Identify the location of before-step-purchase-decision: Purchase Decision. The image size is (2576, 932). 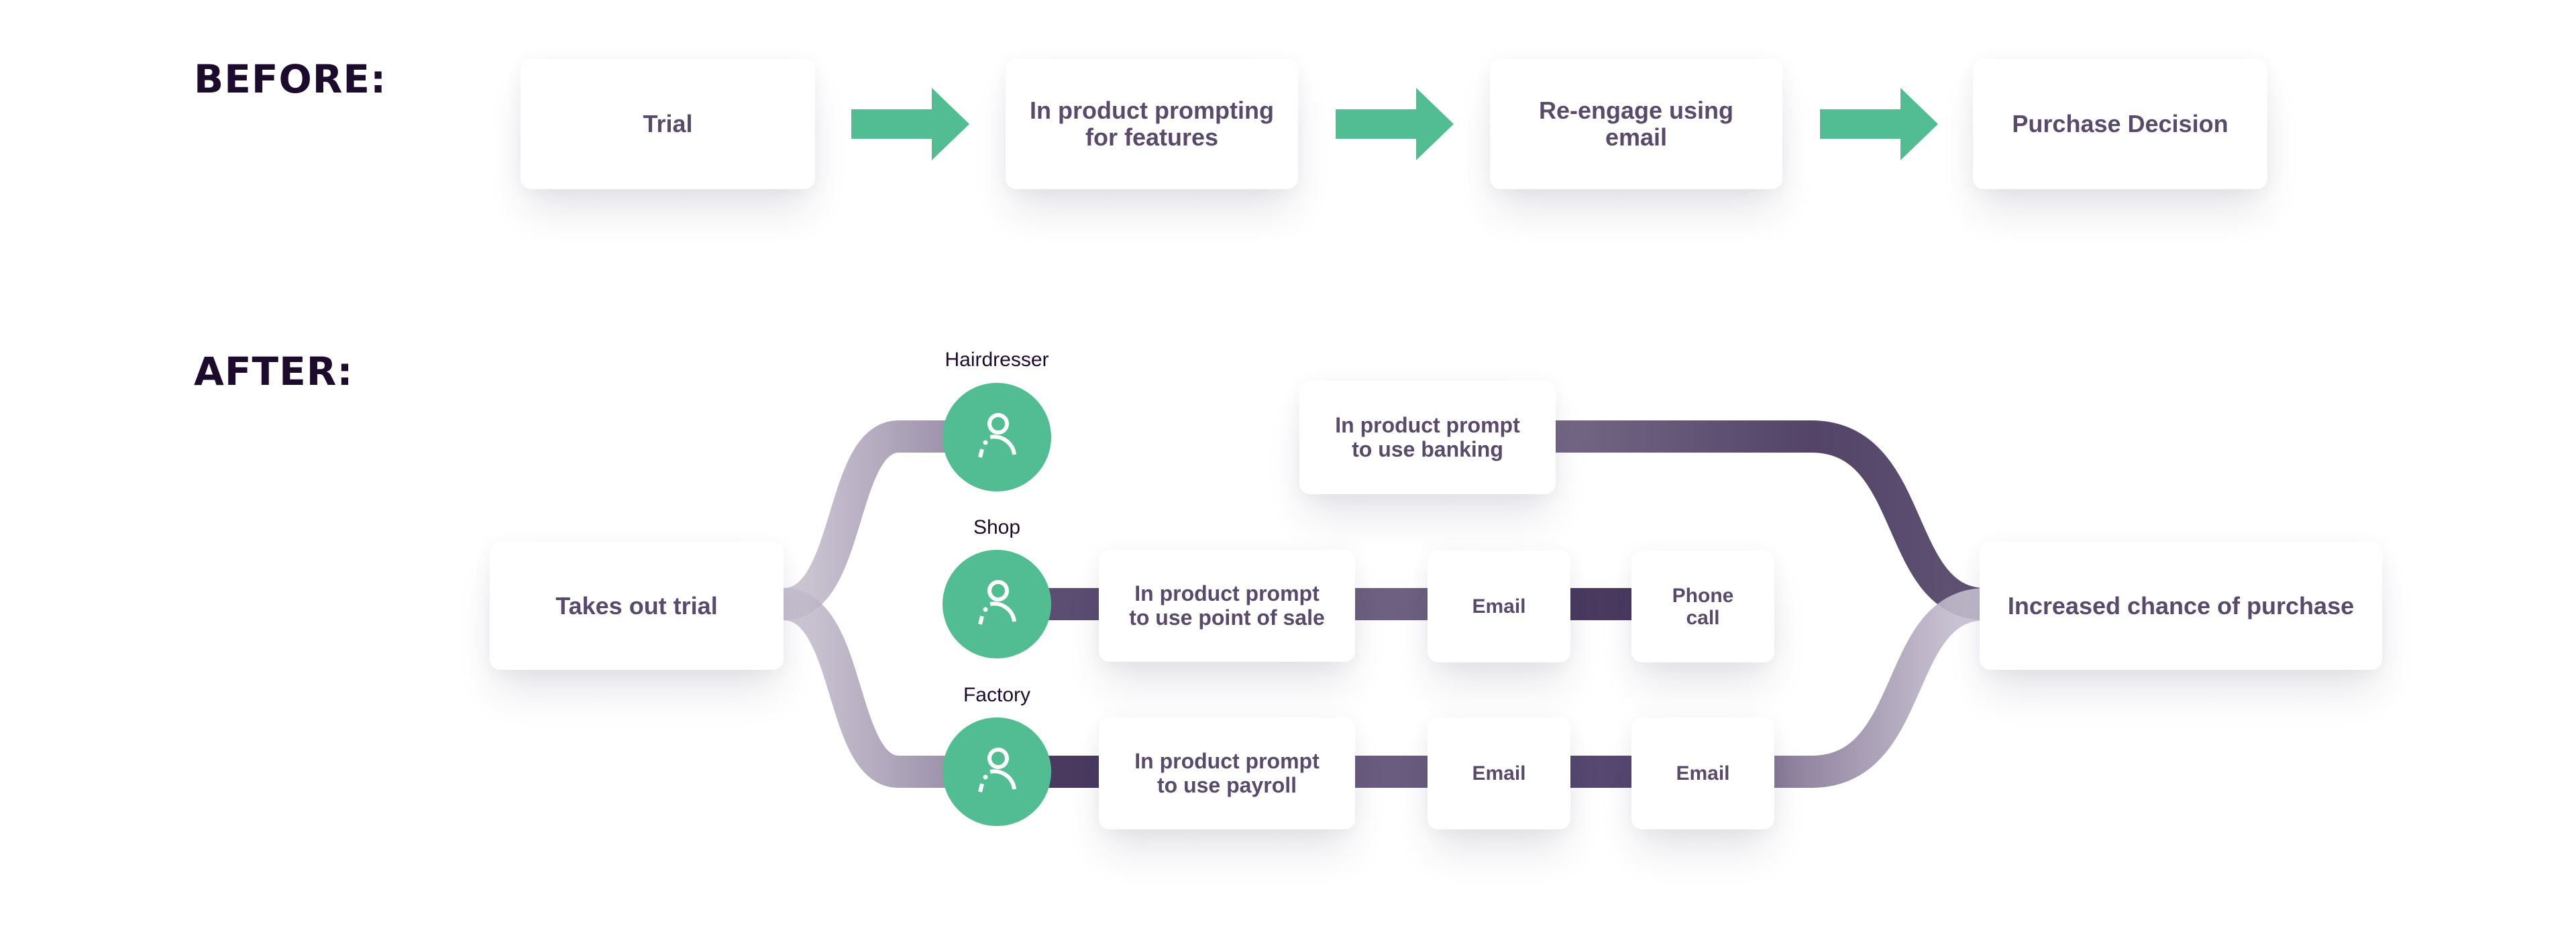
(2120, 124).